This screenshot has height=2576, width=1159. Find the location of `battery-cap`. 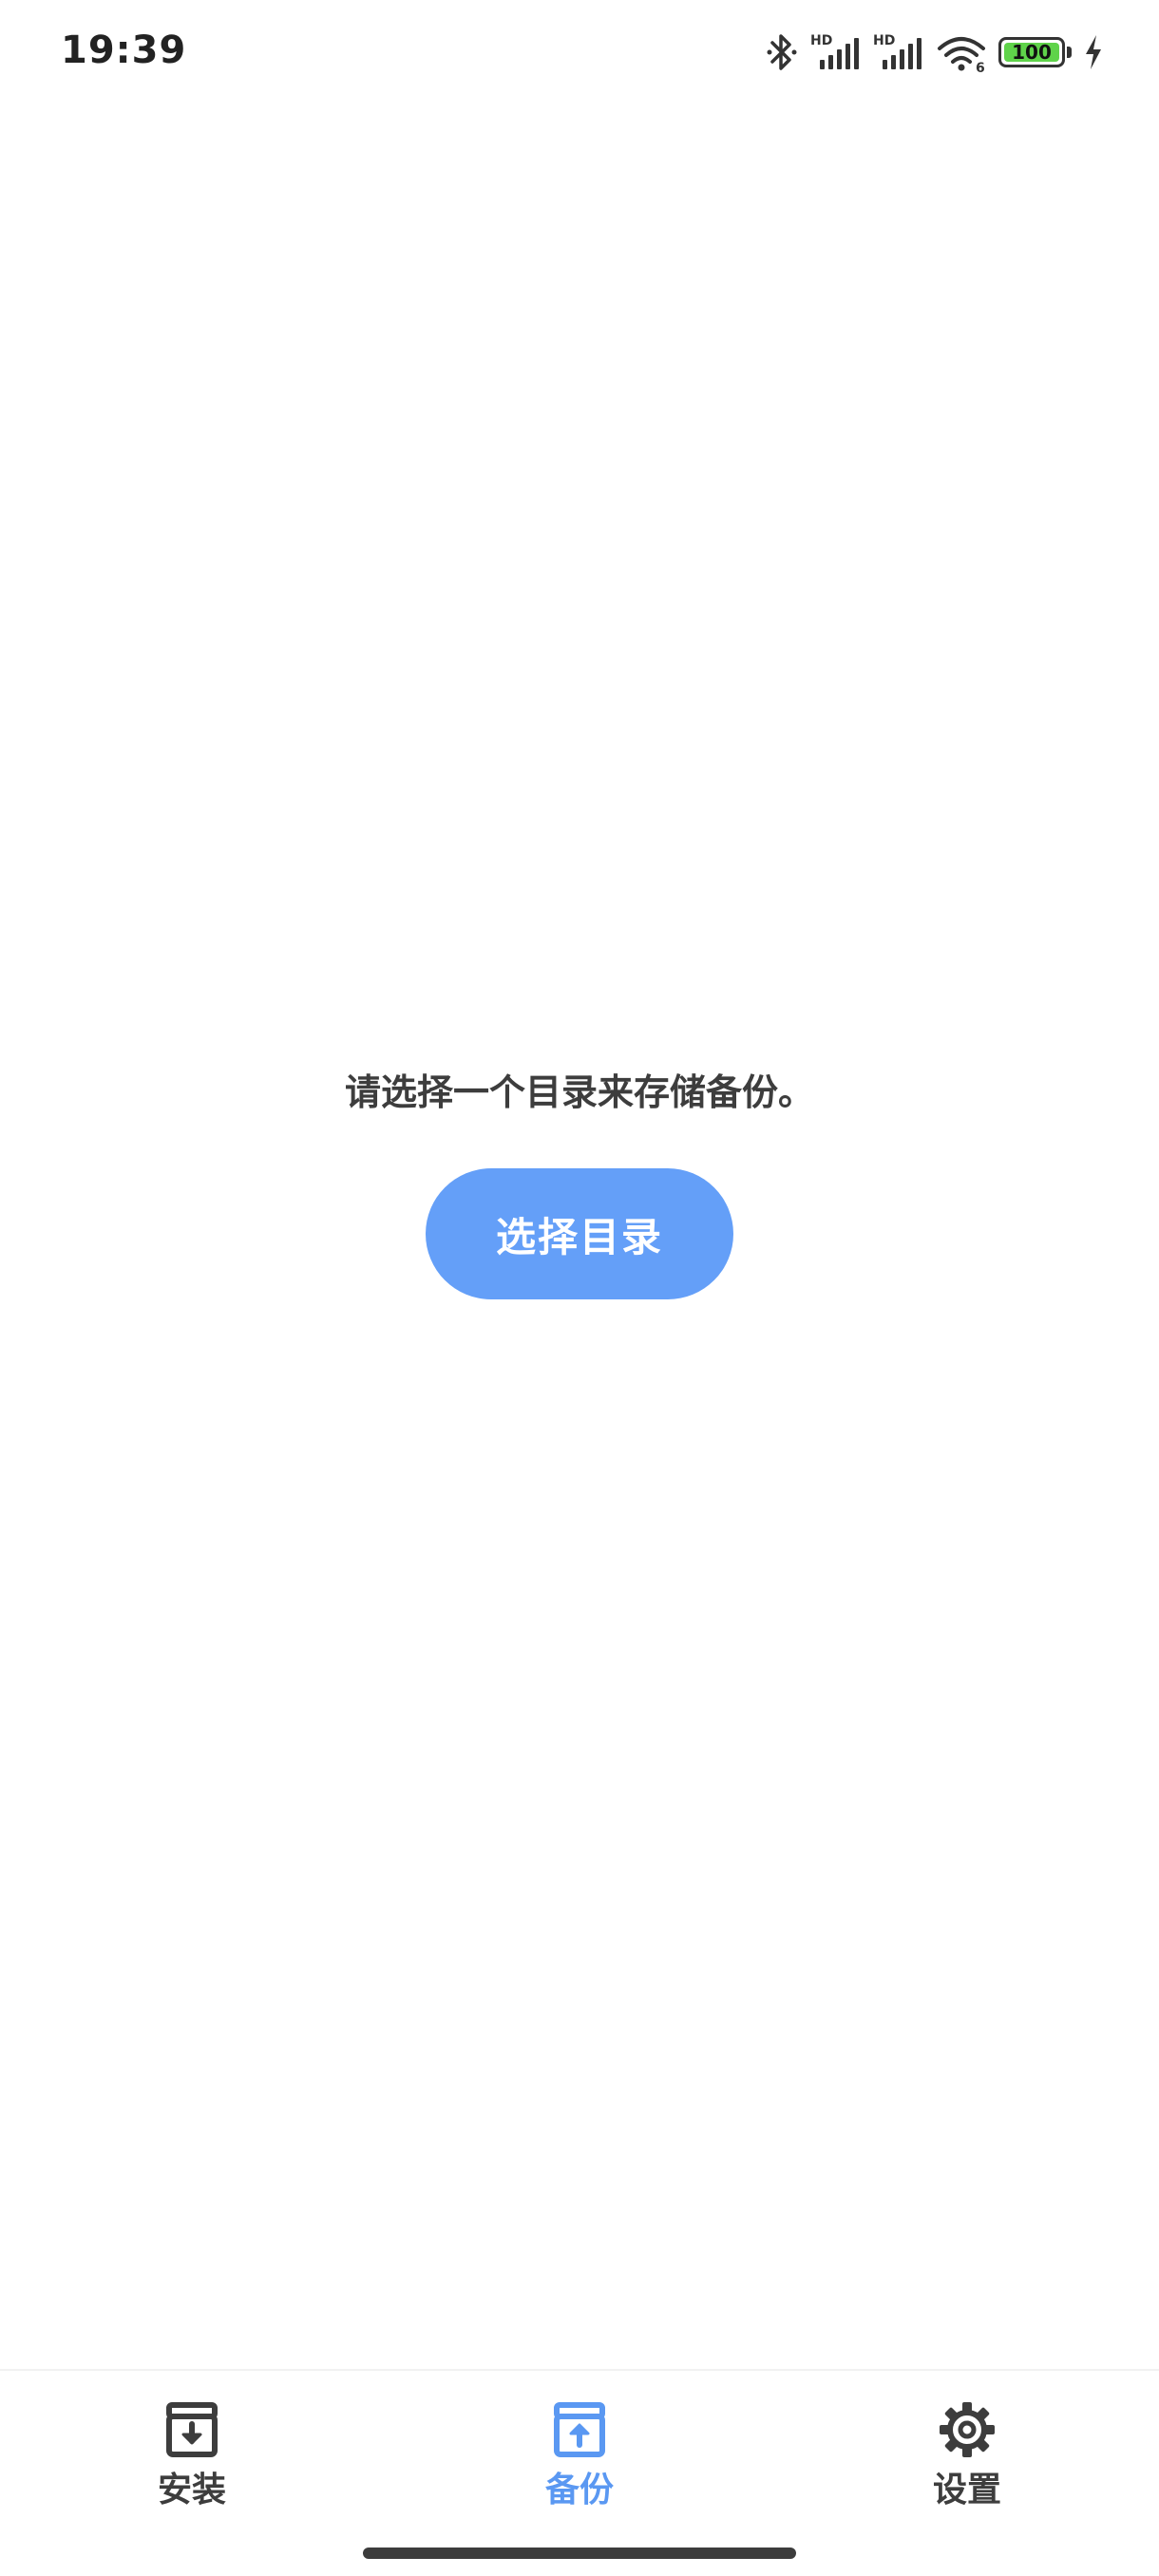

battery-cap is located at coordinates (1069, 52).